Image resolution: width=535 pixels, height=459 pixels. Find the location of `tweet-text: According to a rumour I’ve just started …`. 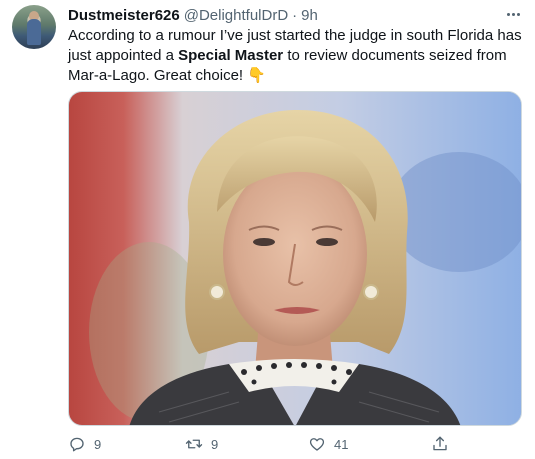

tweet-text: According to a rumour I’ve just started … is located at coordinates (296, 56).